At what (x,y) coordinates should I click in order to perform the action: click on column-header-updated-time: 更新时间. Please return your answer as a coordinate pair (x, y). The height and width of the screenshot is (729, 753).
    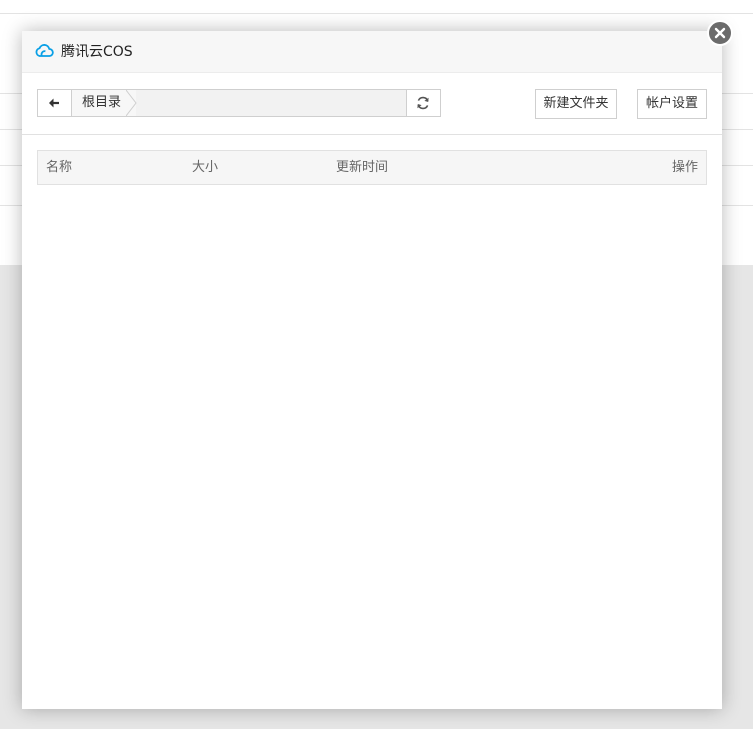
    Looking at the image, I should click on (362, 167).